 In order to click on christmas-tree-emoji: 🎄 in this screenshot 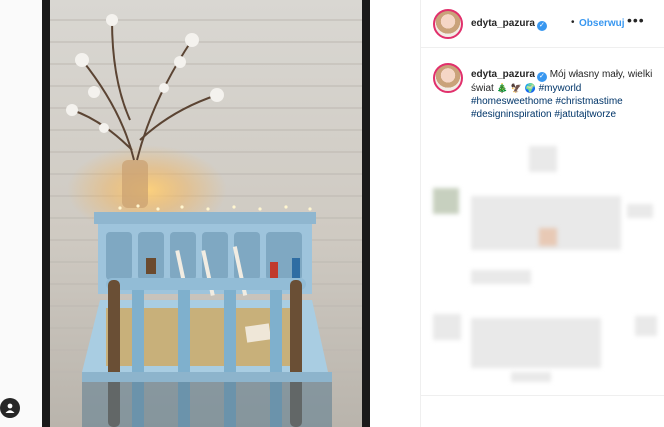, I will do `click(502, 88)`.